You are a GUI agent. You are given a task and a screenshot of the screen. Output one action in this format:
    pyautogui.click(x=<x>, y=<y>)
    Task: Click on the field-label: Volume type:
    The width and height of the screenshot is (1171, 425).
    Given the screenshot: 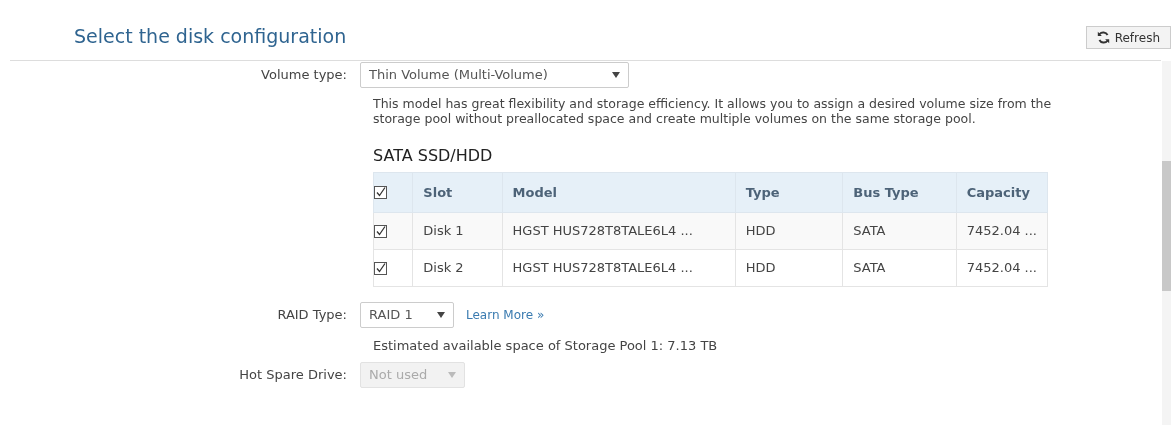 What is the action you would take?
    pyautogui.click(x=304, y=75)
    